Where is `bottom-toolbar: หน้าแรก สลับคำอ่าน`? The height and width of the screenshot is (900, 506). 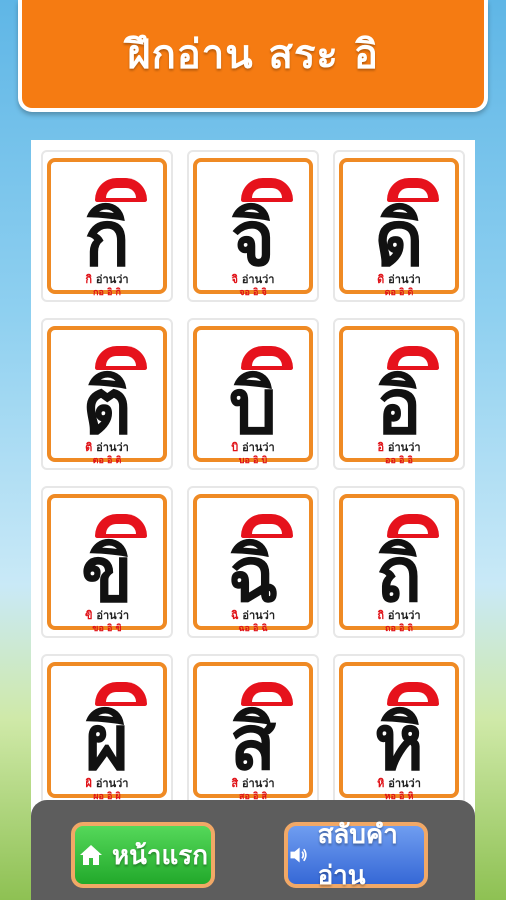
bottom-toolbar: หน้าแรก สลับคำอ่าน is located at coordinates (253, 850).